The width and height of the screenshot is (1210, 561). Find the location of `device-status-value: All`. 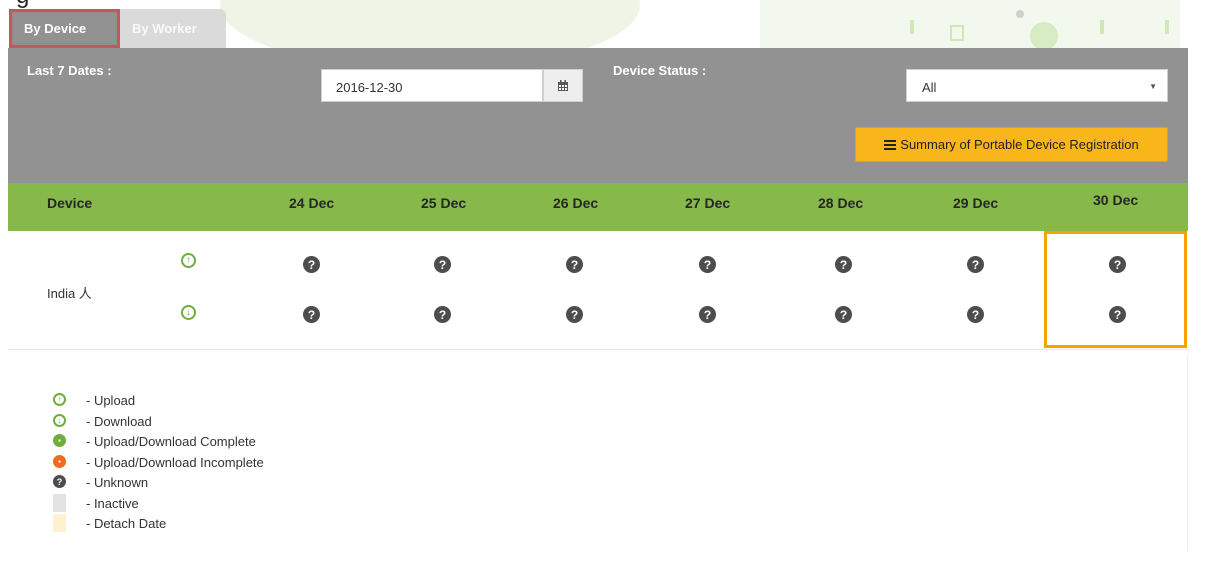

device-status-value: All is located at coordinates (929, 87).